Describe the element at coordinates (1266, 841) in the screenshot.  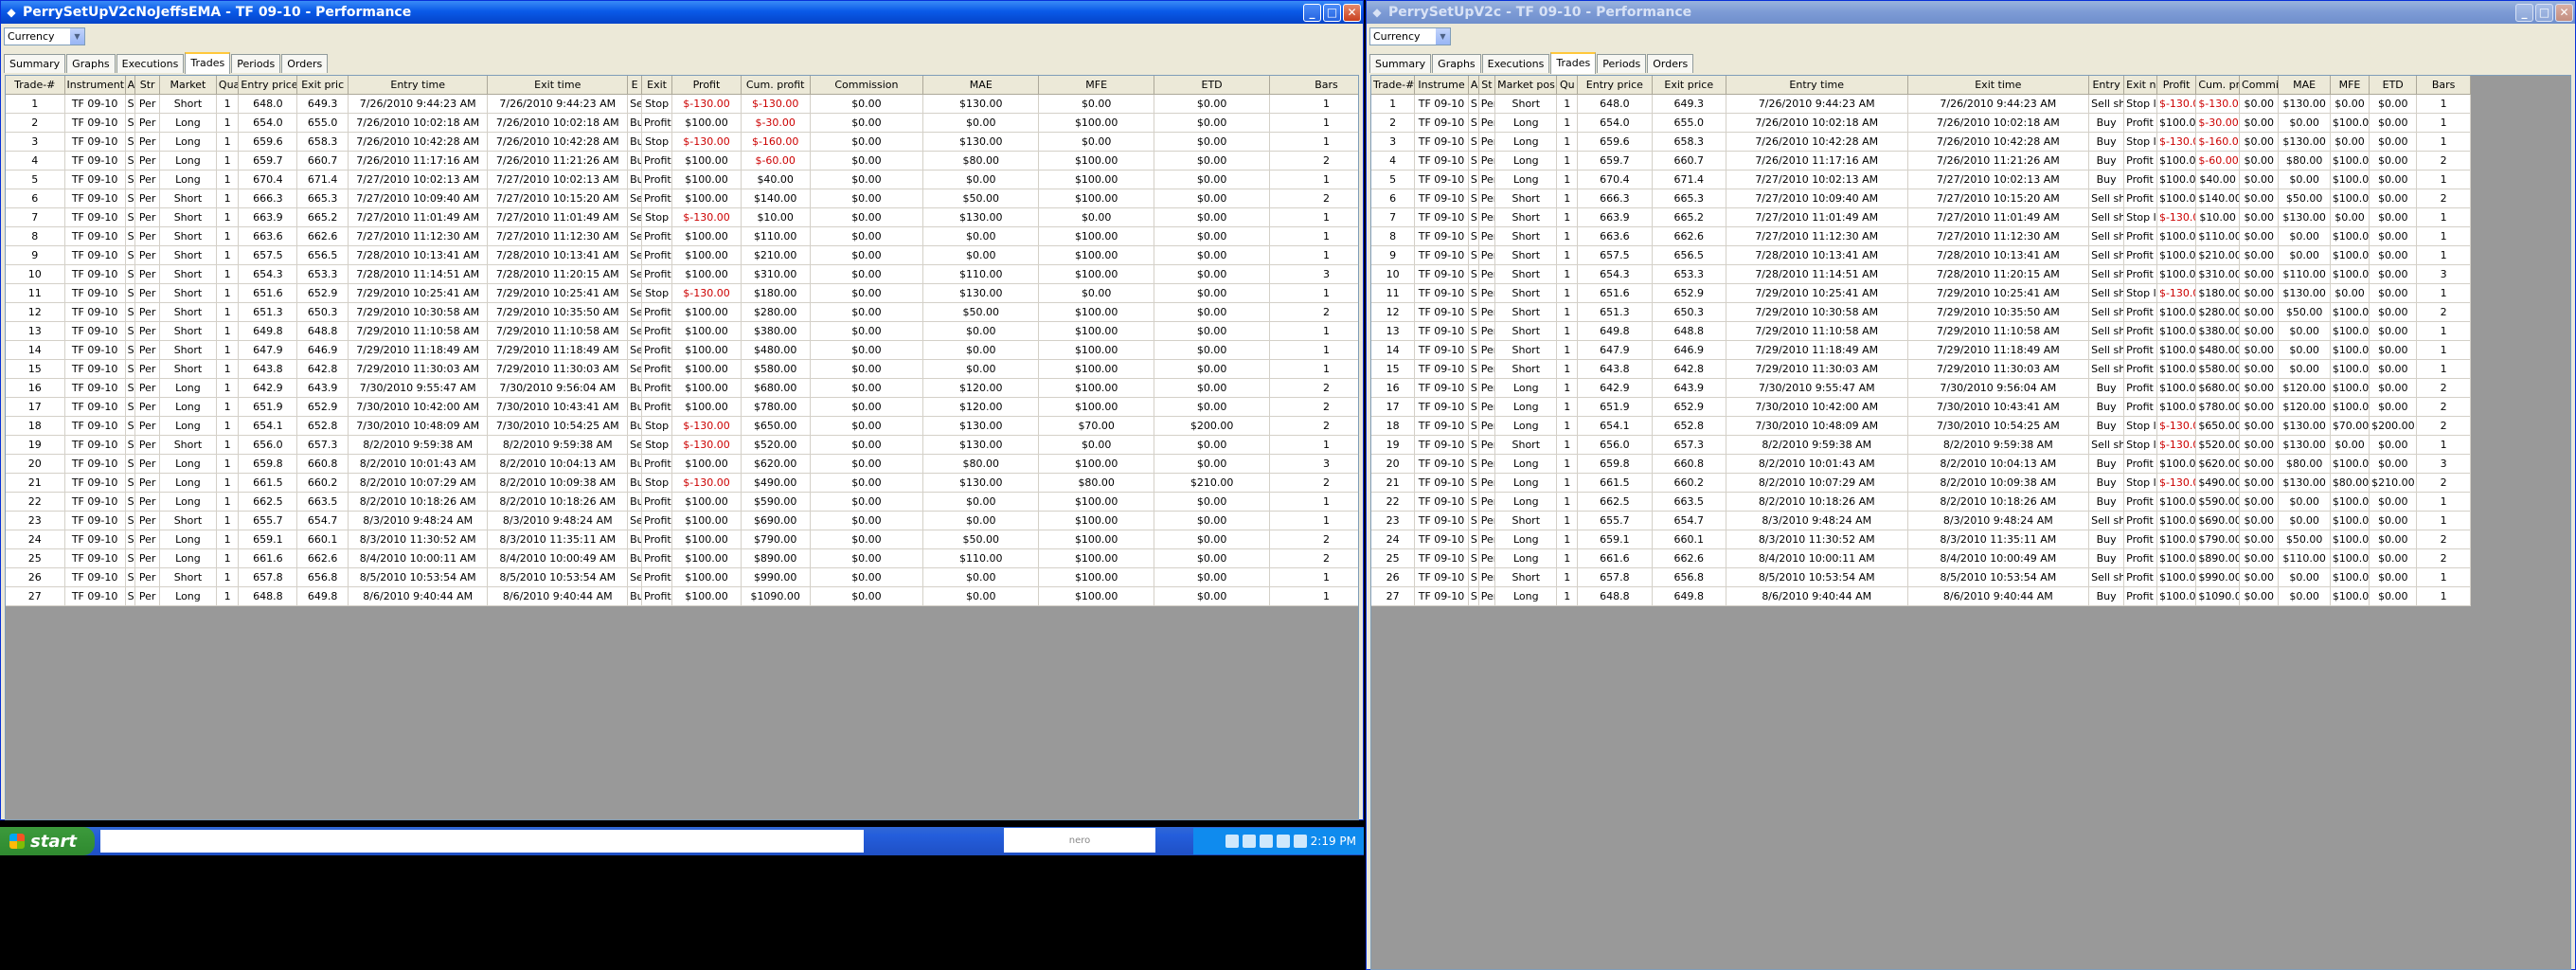
I see `tray-volume-icon` at that location.